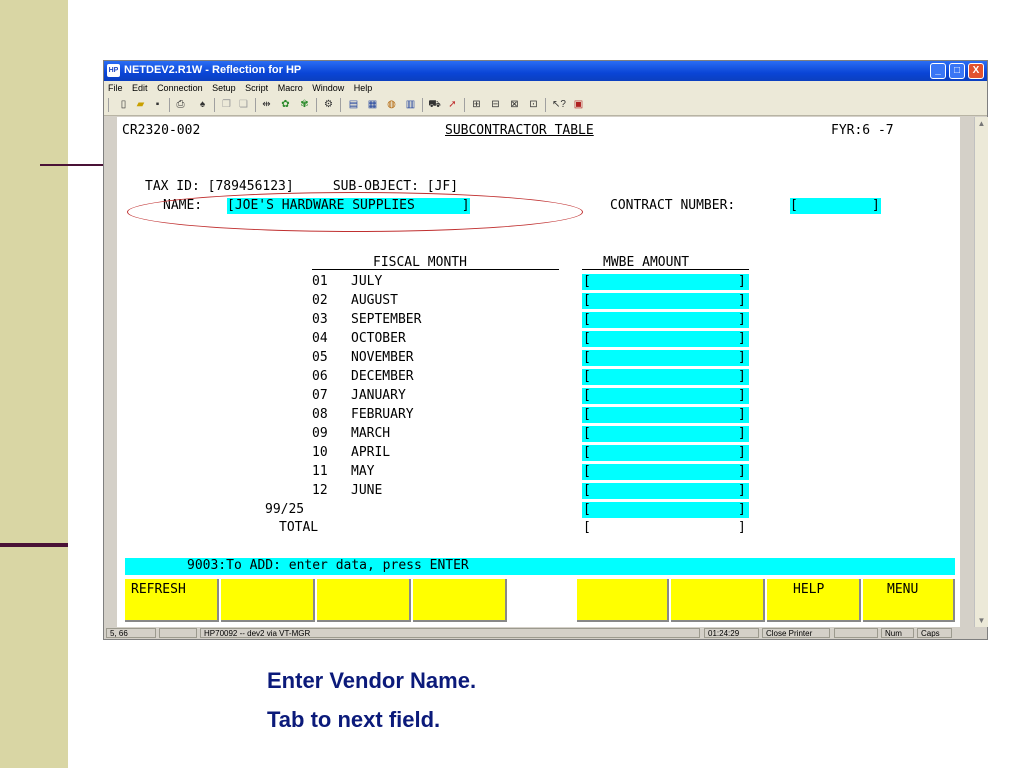 The image size is (1024, 768). What do you see at coordinates (382, 376) in the screenshot?
I see `month-name: DECEMBER` at bounding box center [382, 376].